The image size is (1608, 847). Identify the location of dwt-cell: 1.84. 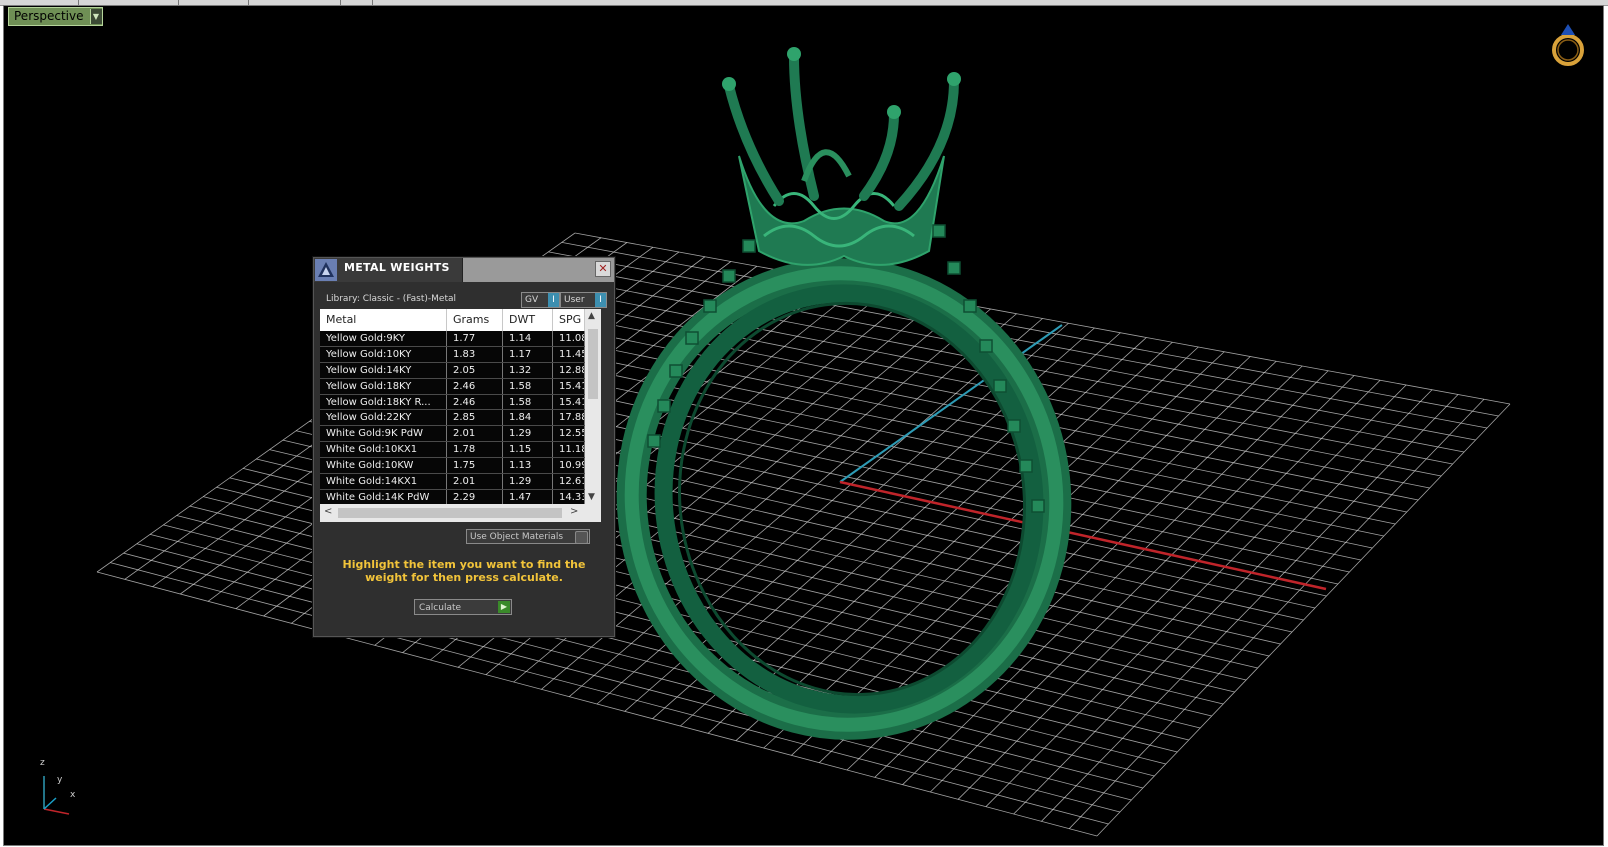
(528, 418).